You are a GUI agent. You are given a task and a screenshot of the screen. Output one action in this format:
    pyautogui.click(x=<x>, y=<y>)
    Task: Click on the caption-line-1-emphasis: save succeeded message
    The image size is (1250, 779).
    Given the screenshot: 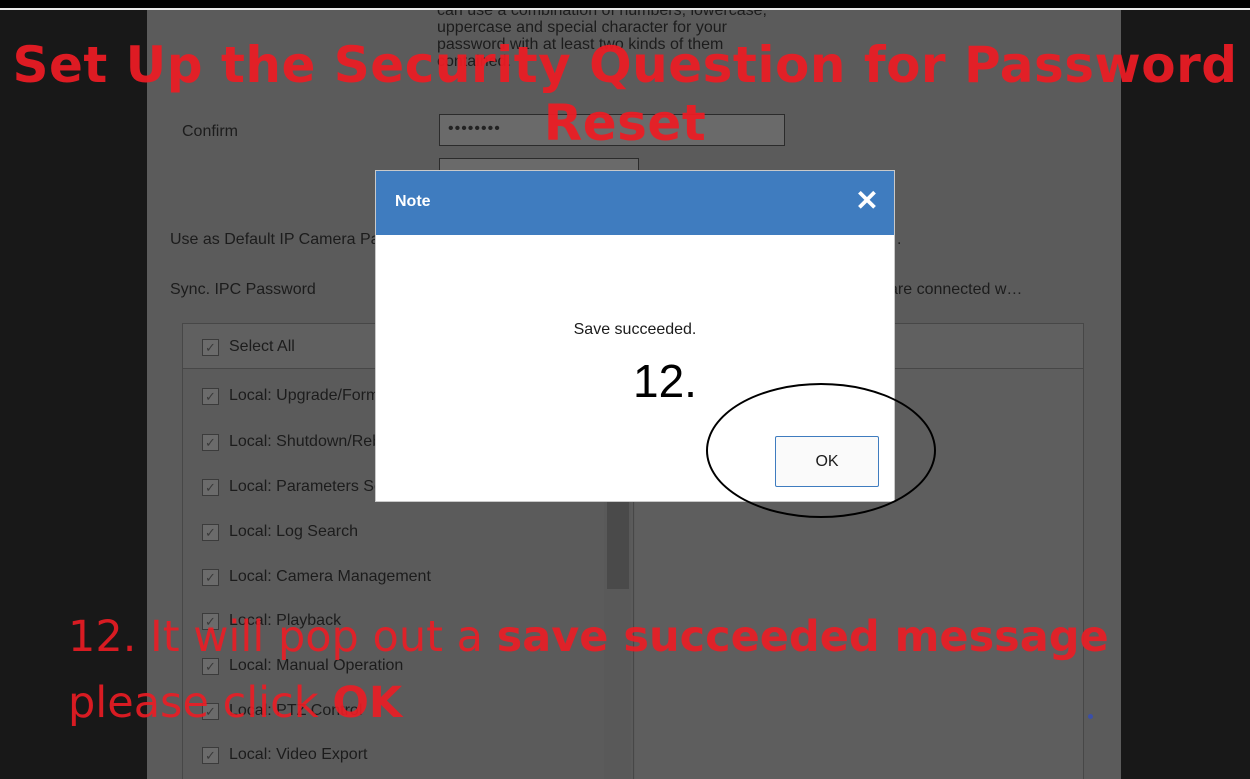 What is the action you would take?
    pyautogui.click(x=802, y=637)
    